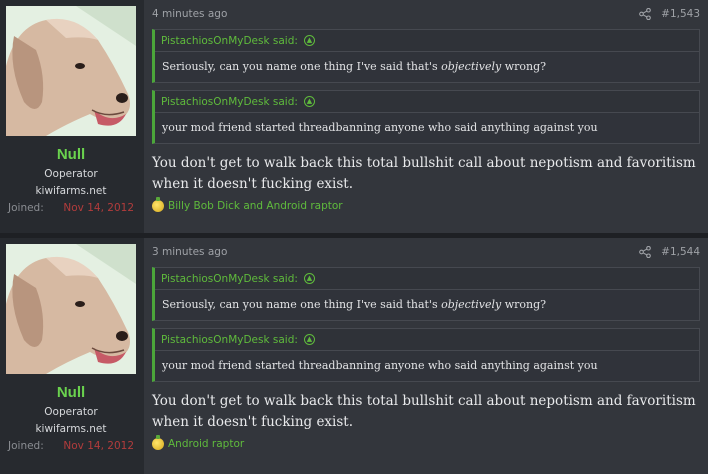 The width and height of the screenshot is (708, 474). I want to click on post-number: #1,544, so click(680, 252).